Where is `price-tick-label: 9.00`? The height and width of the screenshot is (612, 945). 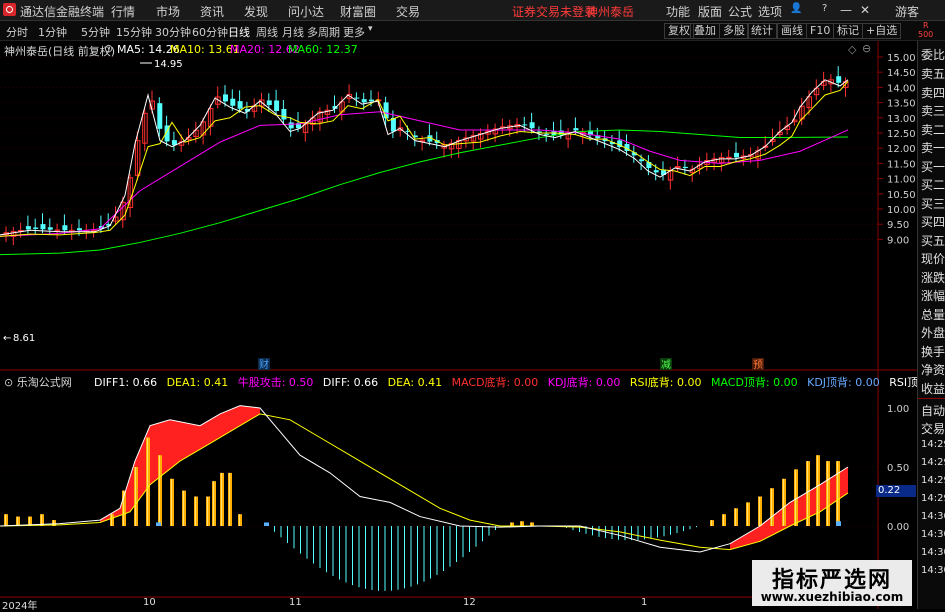
price-tick-label: 9.00 is located at coordinates (898, 240).